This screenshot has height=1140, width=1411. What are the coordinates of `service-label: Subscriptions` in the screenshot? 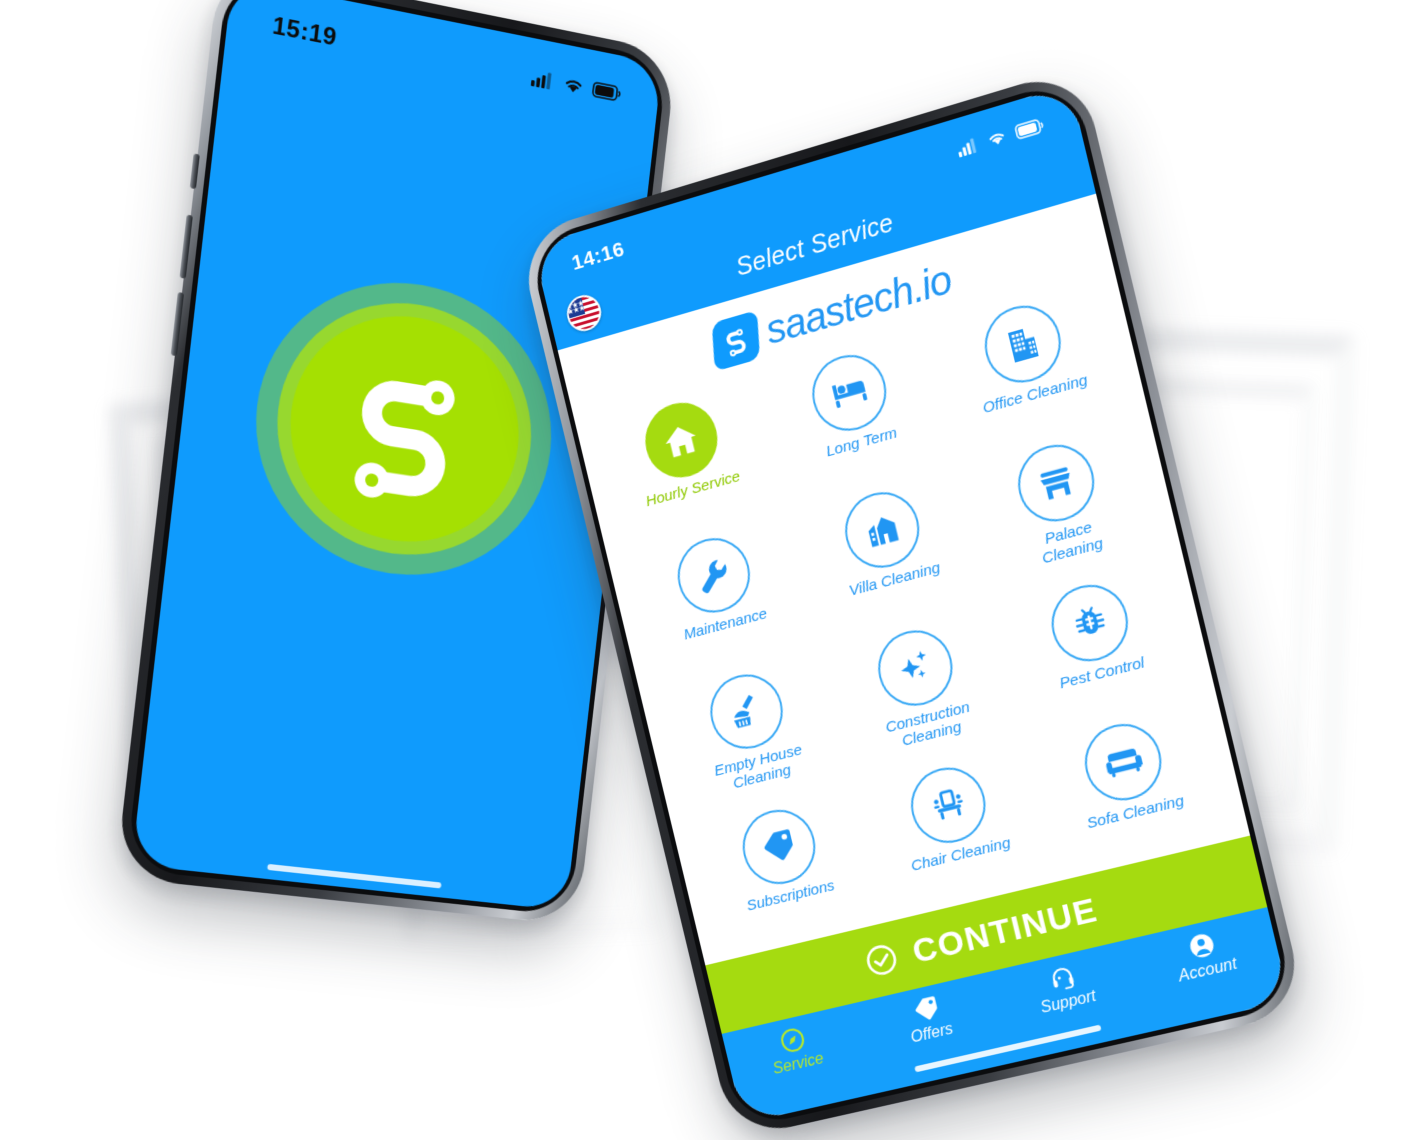 It's located at (790, 895).